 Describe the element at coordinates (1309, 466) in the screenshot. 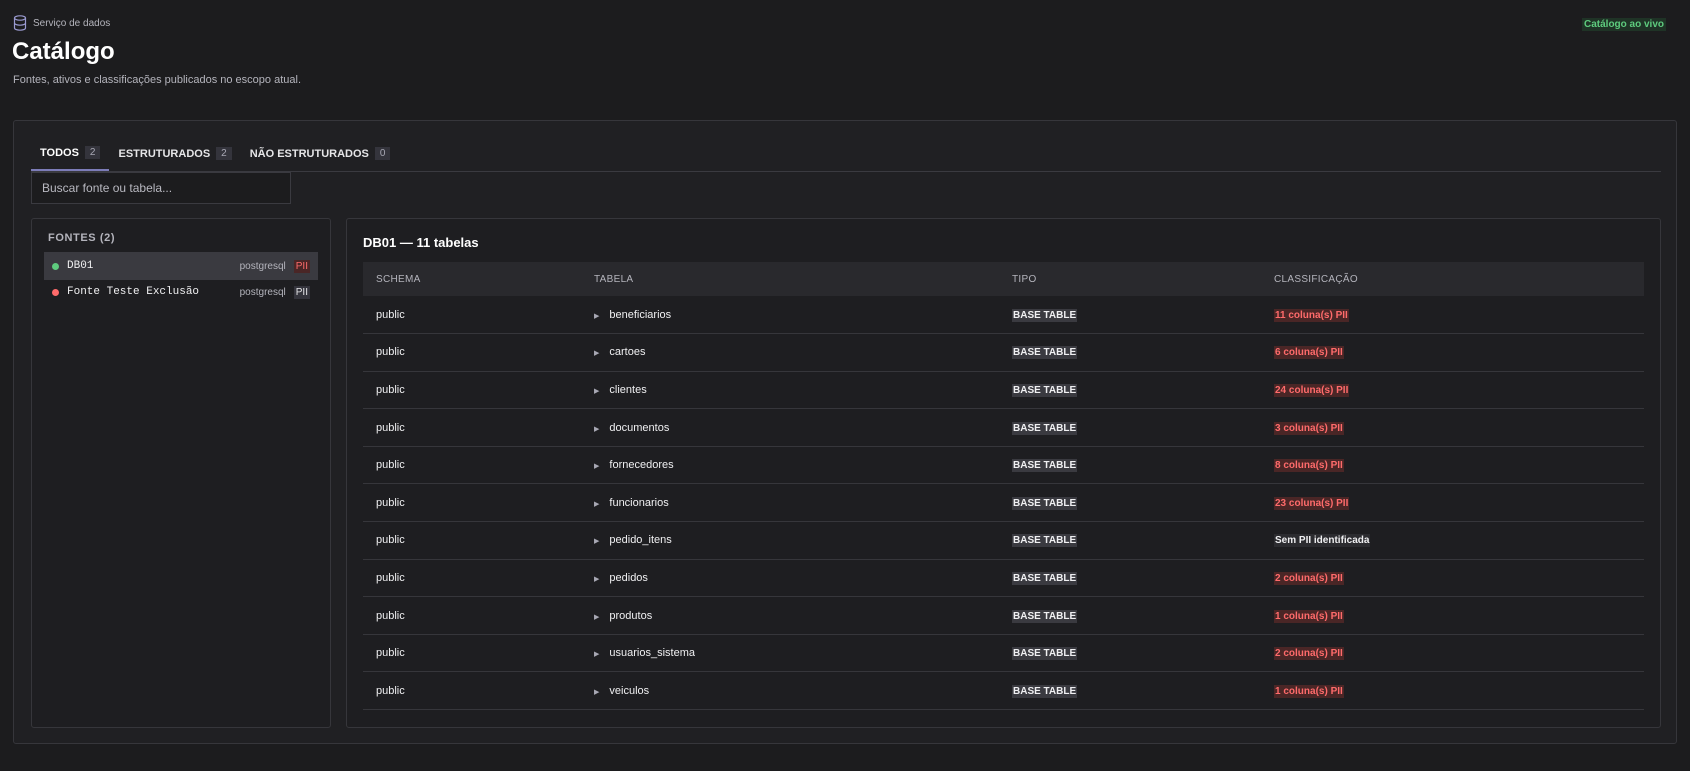

I see `classification-badge: 8 coluna(s) PII` at that location.